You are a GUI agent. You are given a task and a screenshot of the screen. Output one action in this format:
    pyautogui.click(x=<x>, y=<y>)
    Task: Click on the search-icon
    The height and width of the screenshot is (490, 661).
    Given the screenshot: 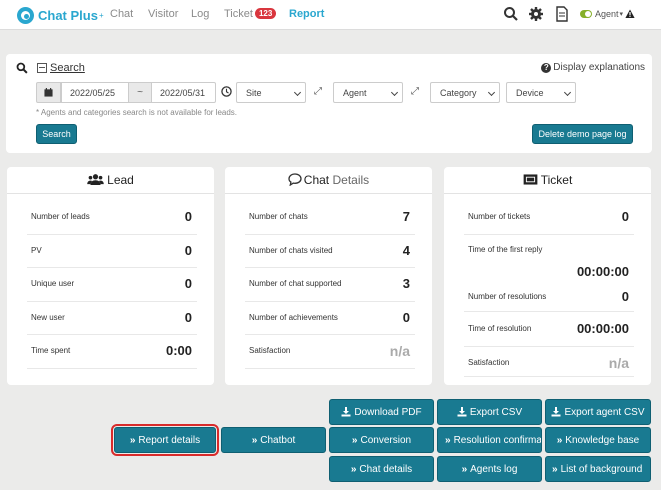 What is the action you would take?
    pyautogui.click(x=511, y=14)
    